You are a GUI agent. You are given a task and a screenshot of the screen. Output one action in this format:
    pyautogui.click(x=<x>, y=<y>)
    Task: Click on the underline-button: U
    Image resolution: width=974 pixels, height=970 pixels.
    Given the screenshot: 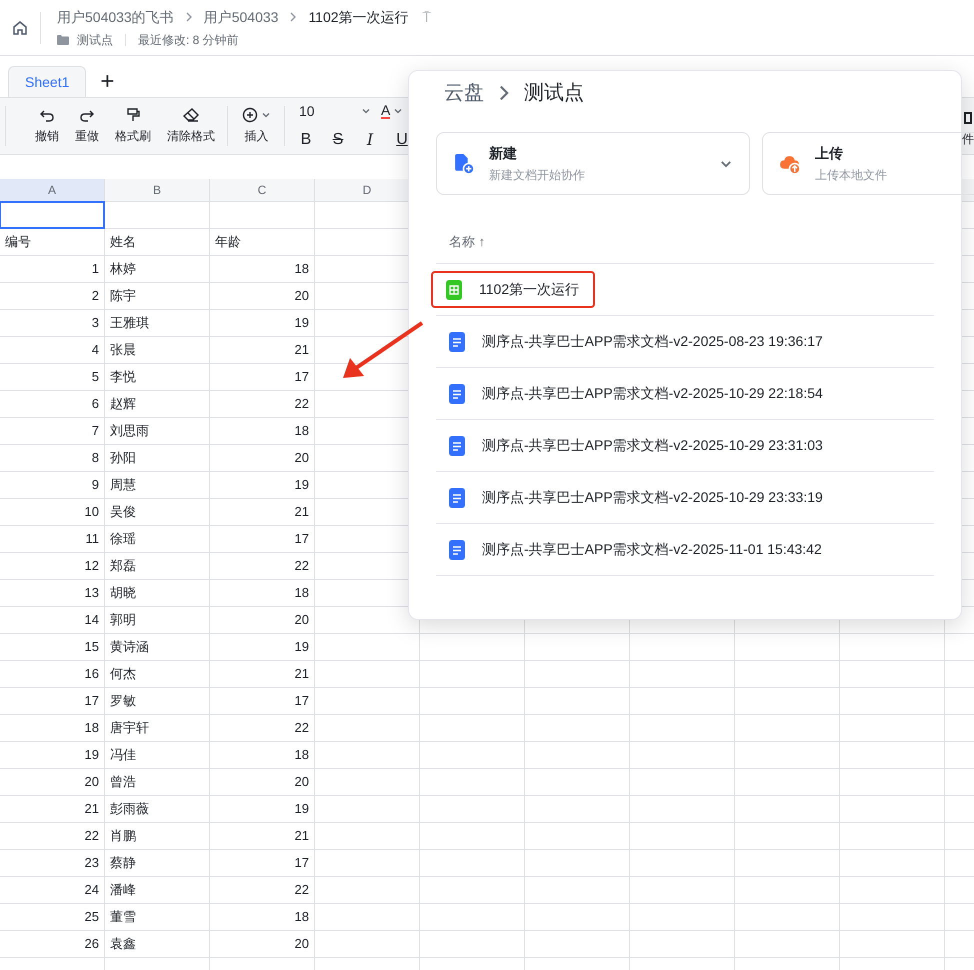 What is the action you would take?
    pyautogui.click(x=402, y=140)
    